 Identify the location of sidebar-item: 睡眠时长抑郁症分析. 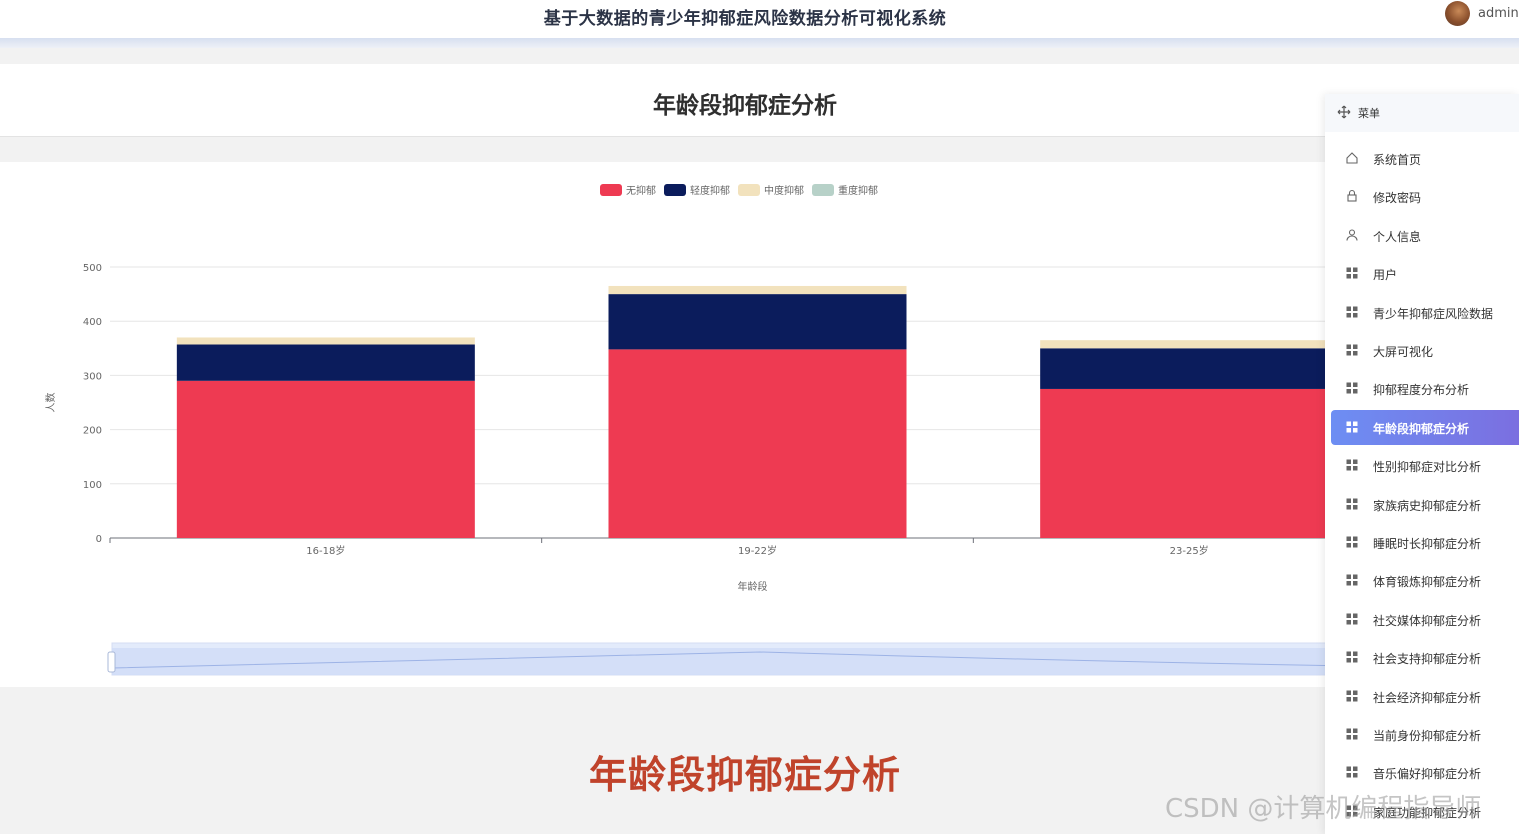
(1425, 542).